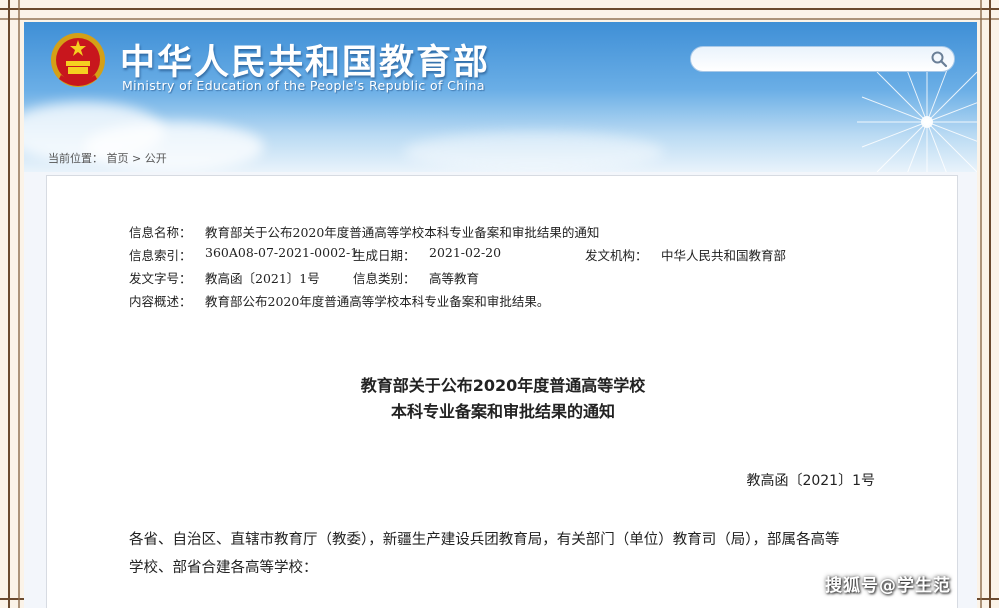  Describe the element at coordinates (465, 252) in the screenshot. I see `meta-date-value: 2021-02-20` at that location.